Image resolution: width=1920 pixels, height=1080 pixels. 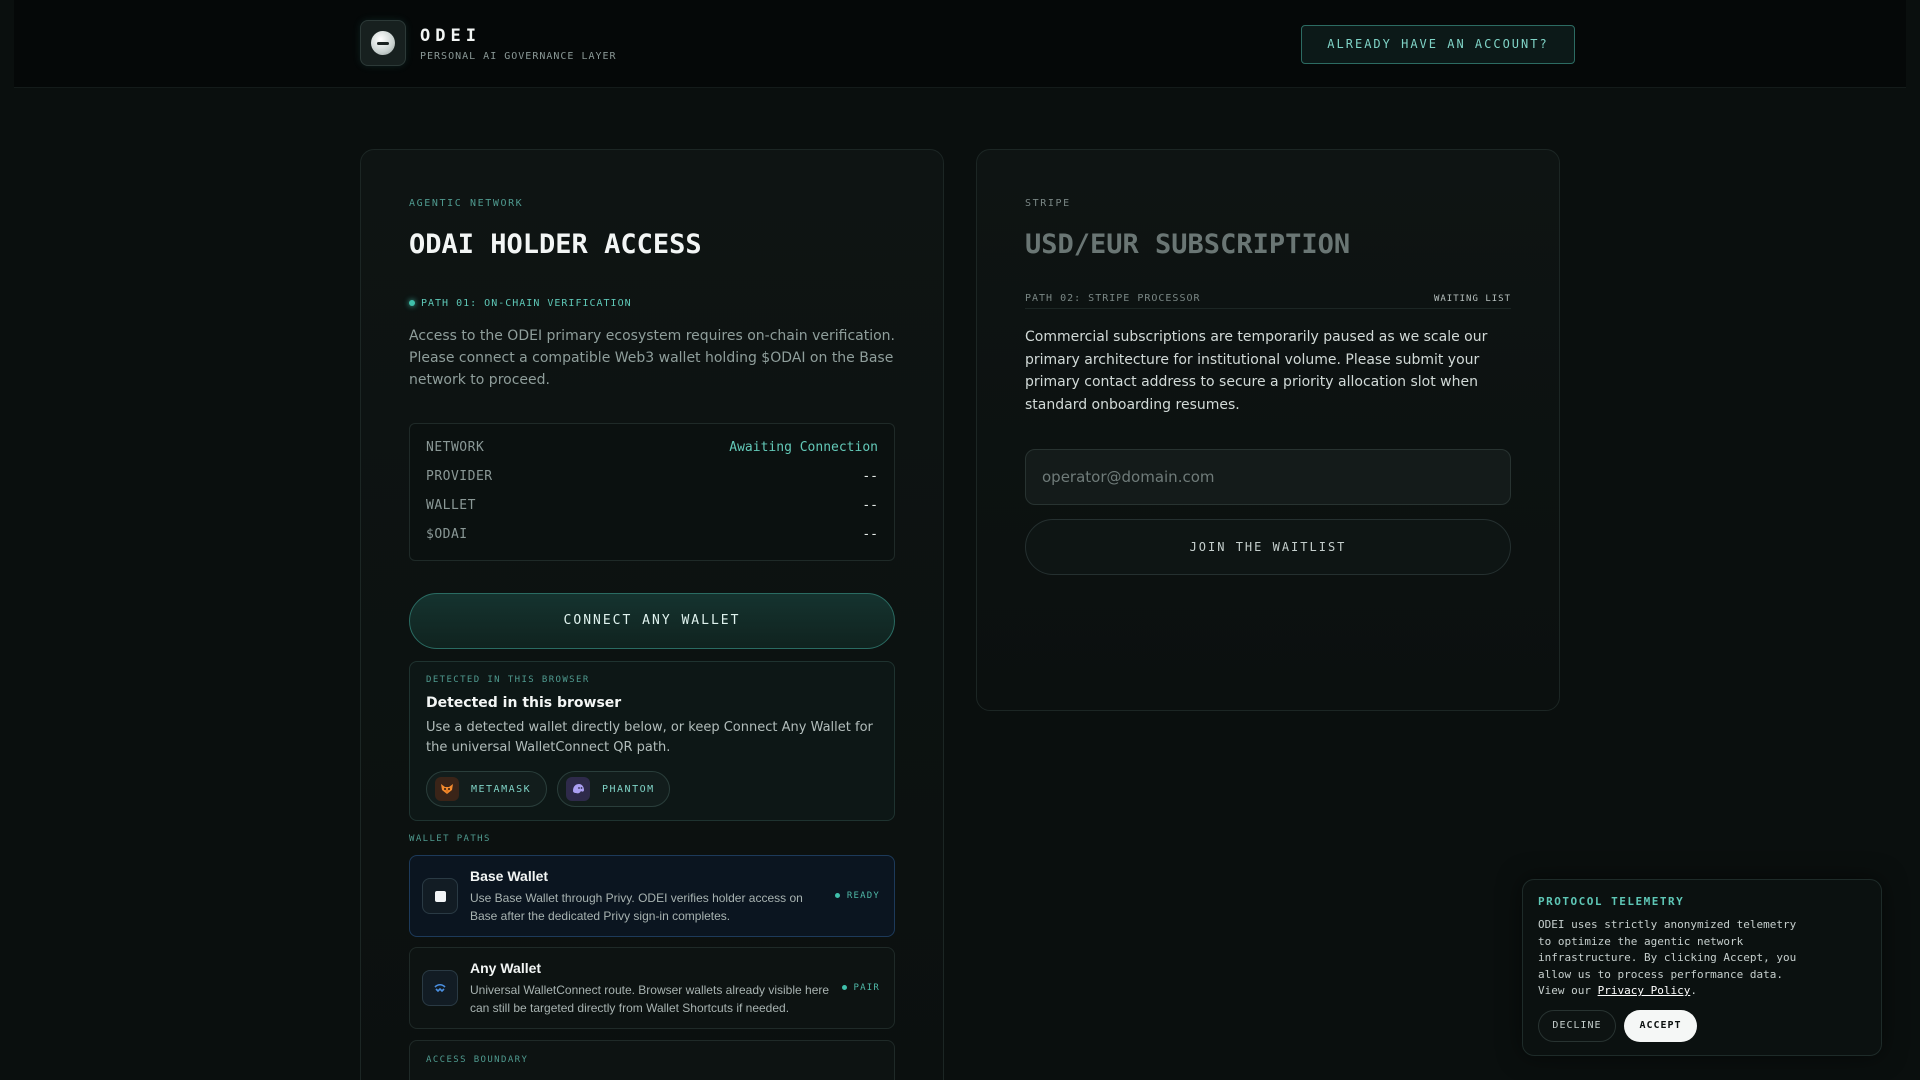 I want to click on path-row: PATH 02: STRIPE PROCESSOR WAITING LIST, so click(x=1268, y=301).